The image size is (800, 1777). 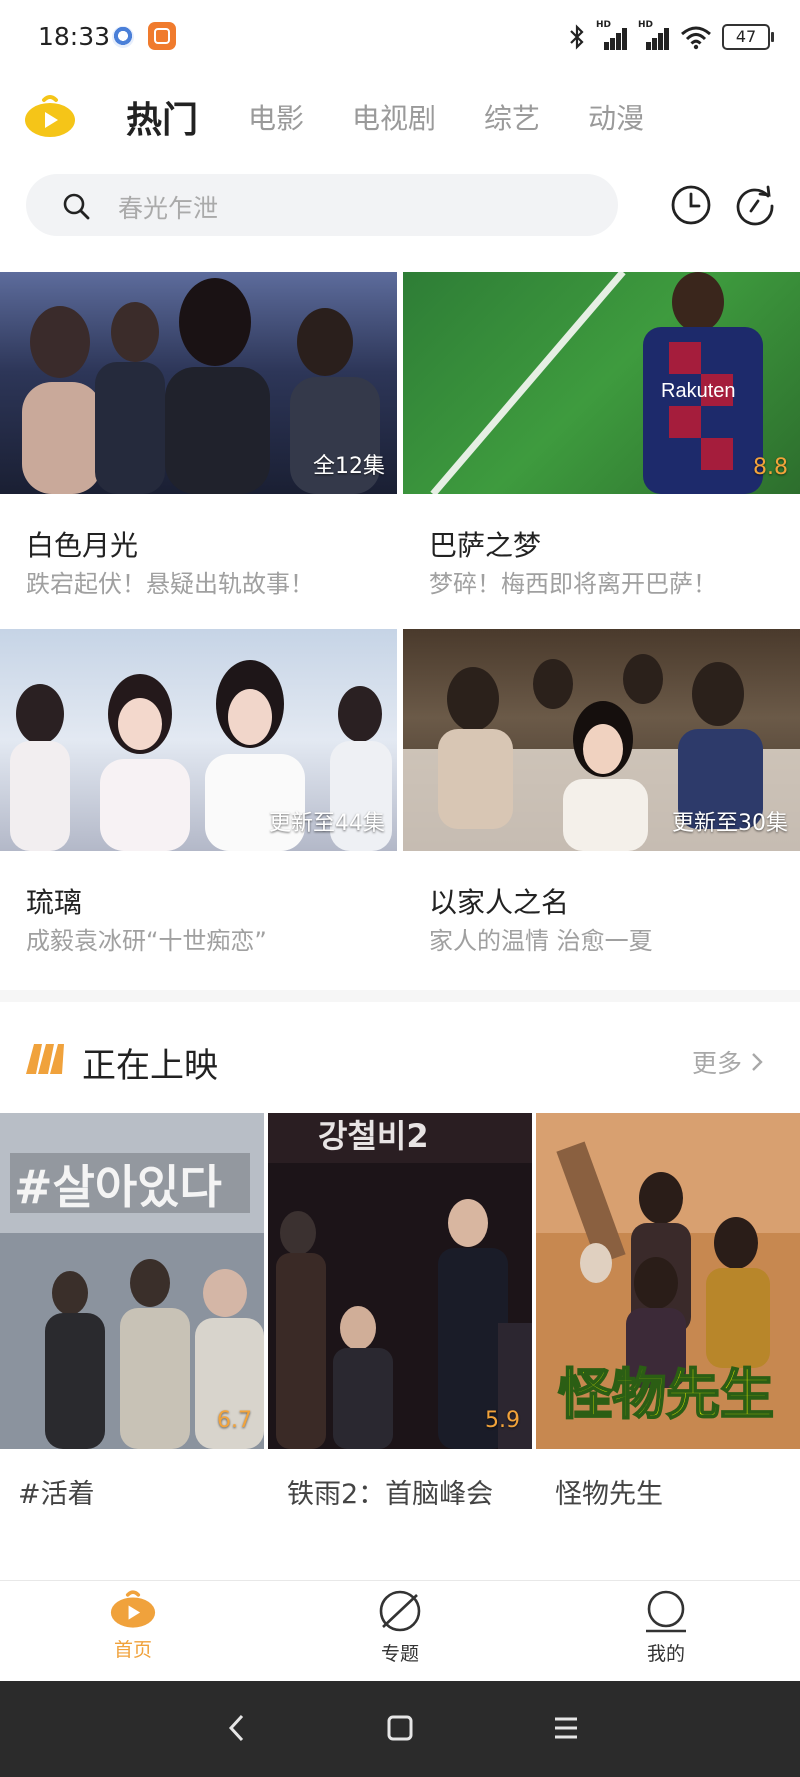 What do you see at coordinates (691, 205) in the screenshot?
I see `history-clock-icon` at bounding box center [691, 205].